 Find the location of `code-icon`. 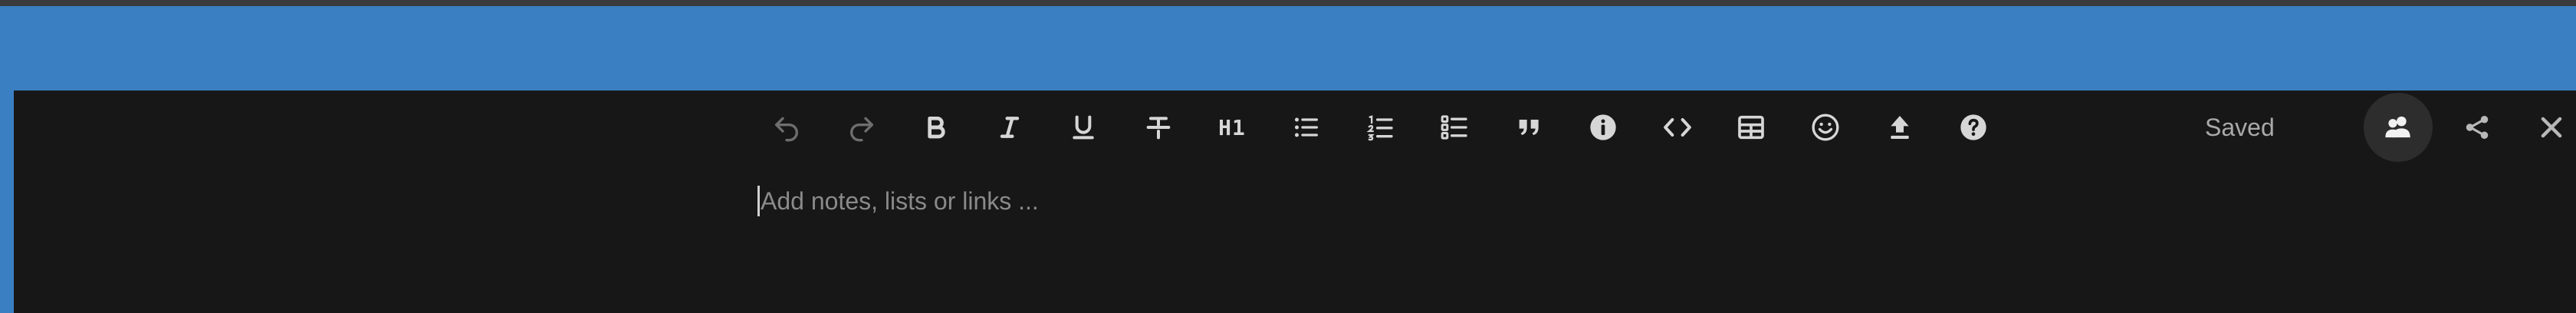

code-icon is located at coordinates (1677, 128).